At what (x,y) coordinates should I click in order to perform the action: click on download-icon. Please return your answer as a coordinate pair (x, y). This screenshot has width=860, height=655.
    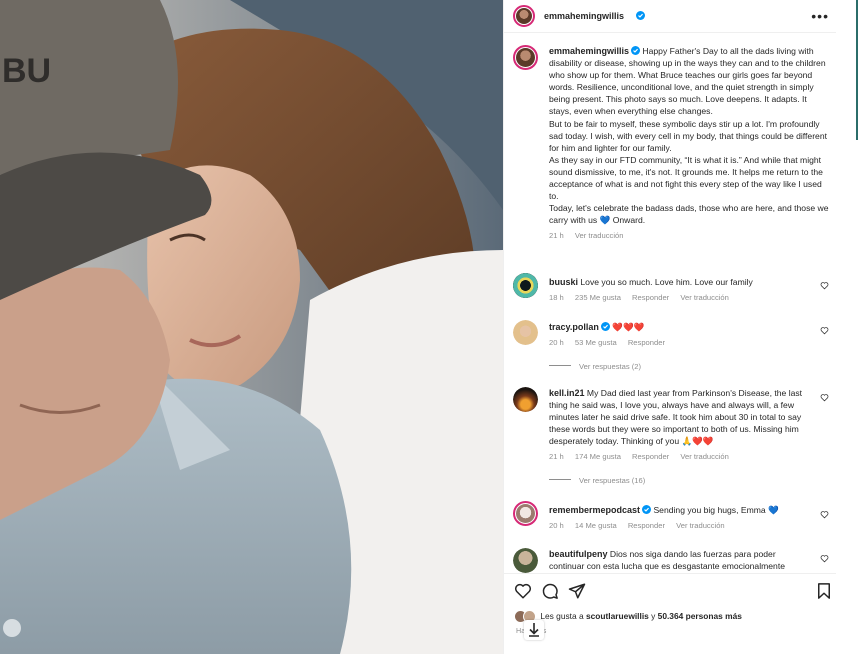
    Looking at the image, I should click on (534, 630).